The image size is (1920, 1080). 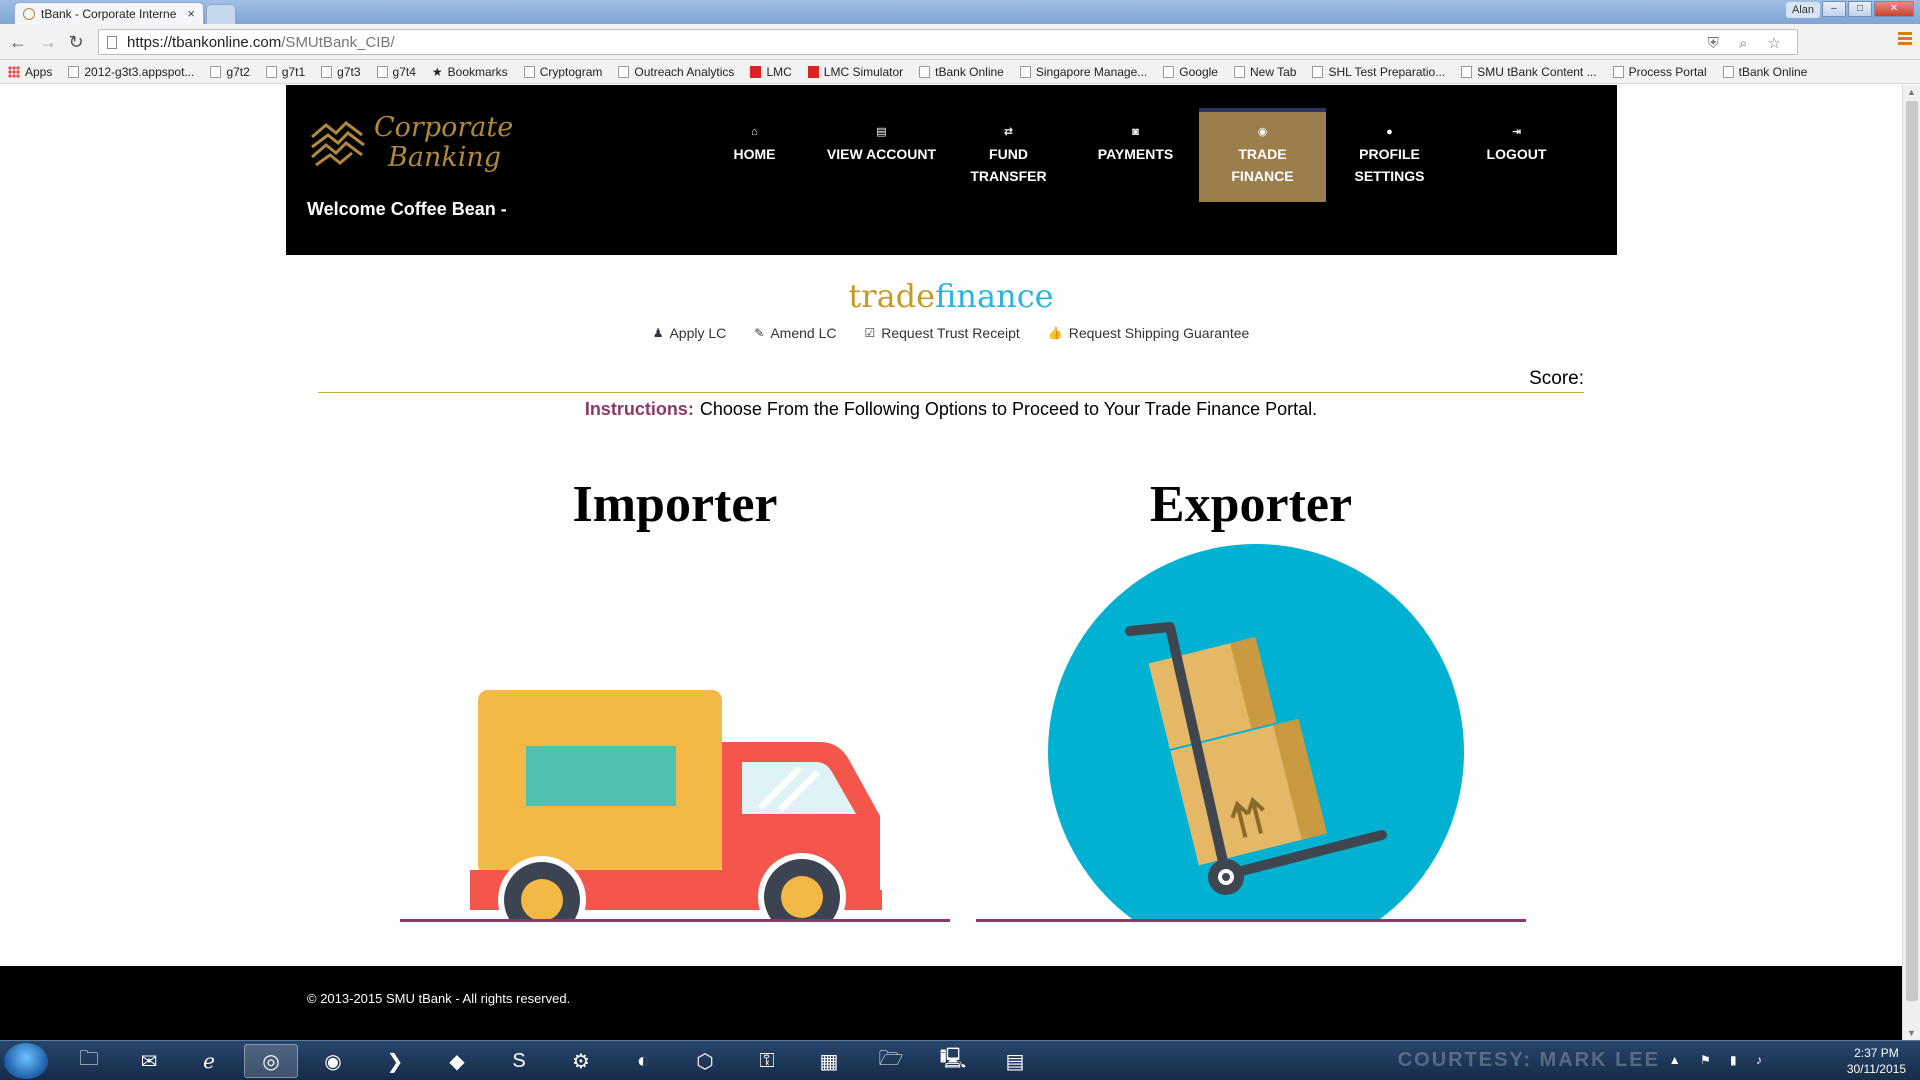 What do you see at coordinates (191, 13) in the screenshot?
I see `tab-close-icon: ×` at bounding box center [191, 13].